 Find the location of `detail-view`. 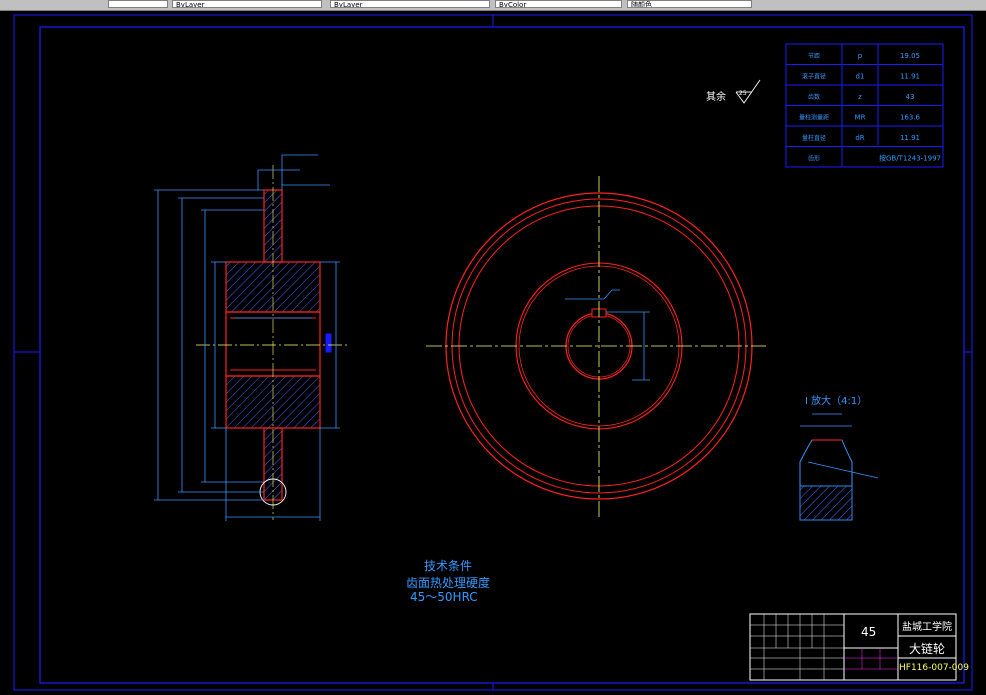

detail-view is located at coordinates (839, 467).